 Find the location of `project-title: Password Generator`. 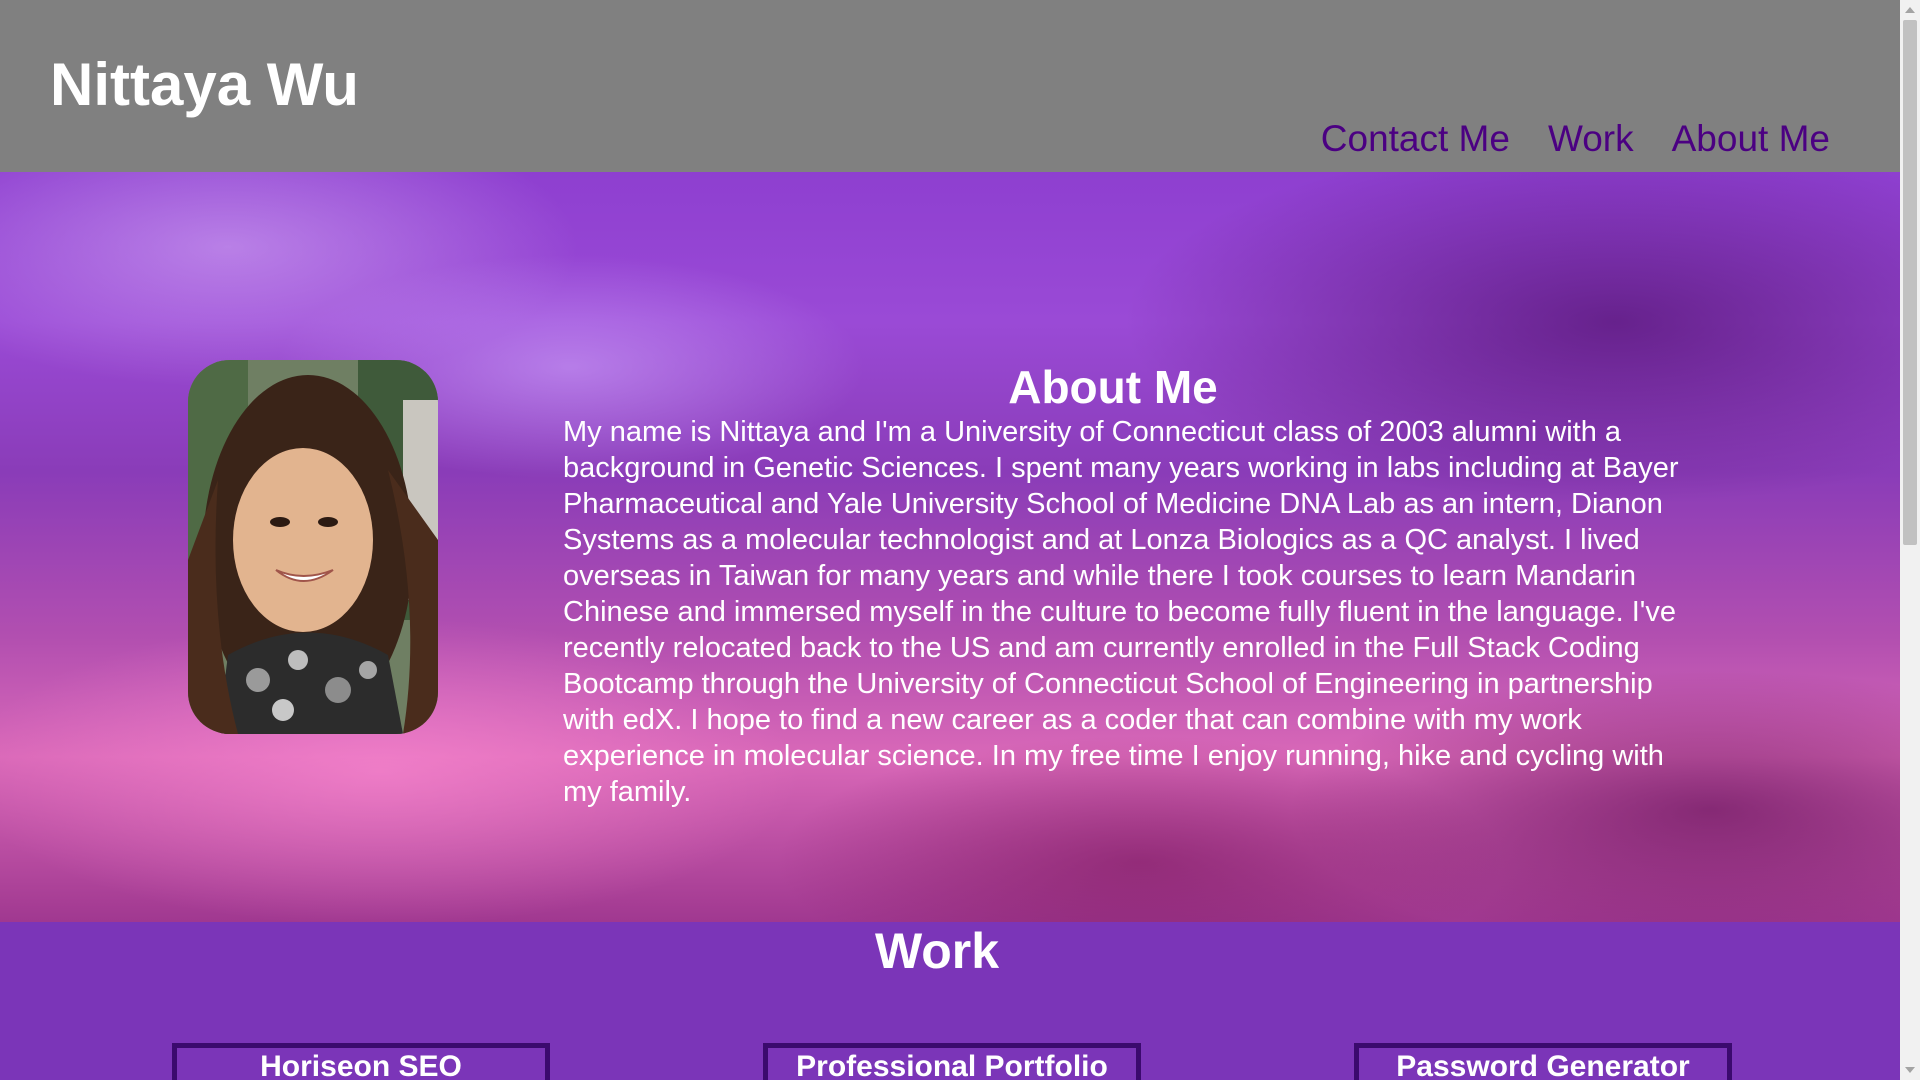

project-title: Password Generator is located at coordinates (1543, 1065).